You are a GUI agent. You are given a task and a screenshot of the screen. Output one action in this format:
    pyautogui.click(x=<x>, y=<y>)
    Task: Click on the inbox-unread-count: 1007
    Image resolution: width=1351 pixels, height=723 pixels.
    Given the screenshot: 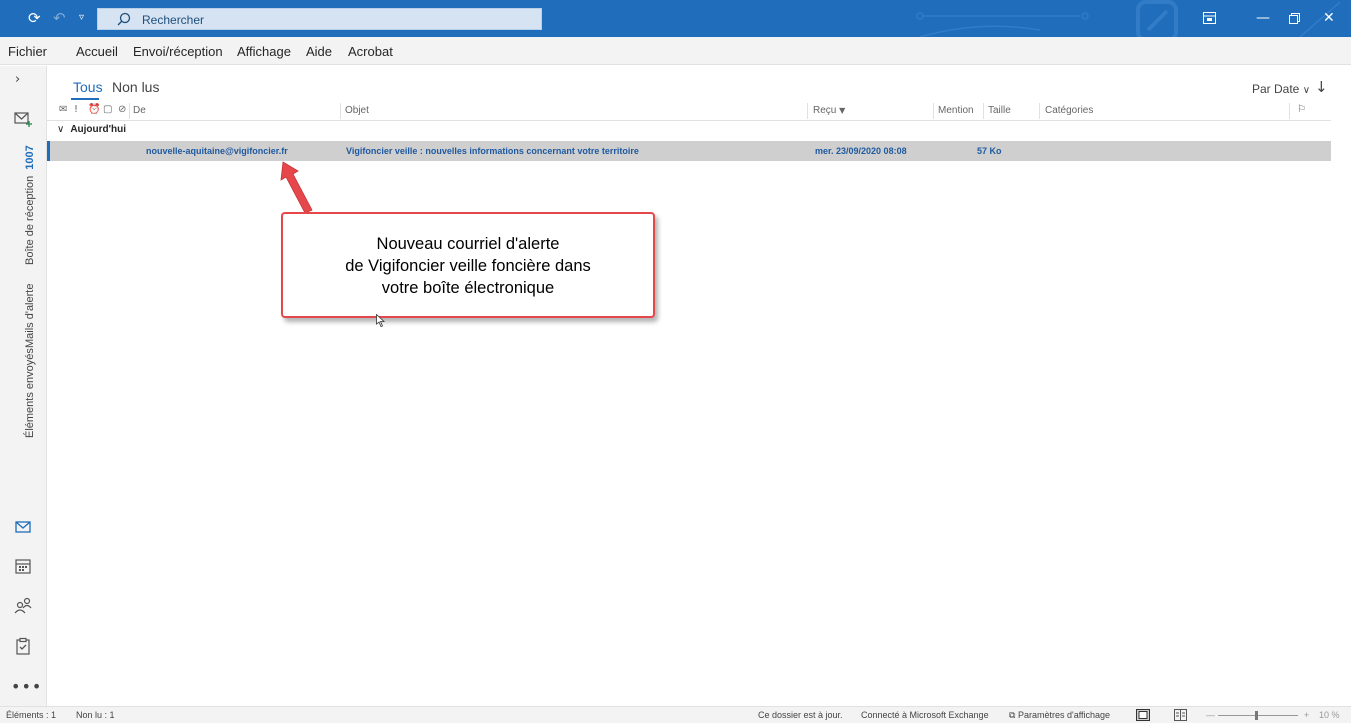 What is the action you would take?
    pyautogui.click(x=30, y=157)
    